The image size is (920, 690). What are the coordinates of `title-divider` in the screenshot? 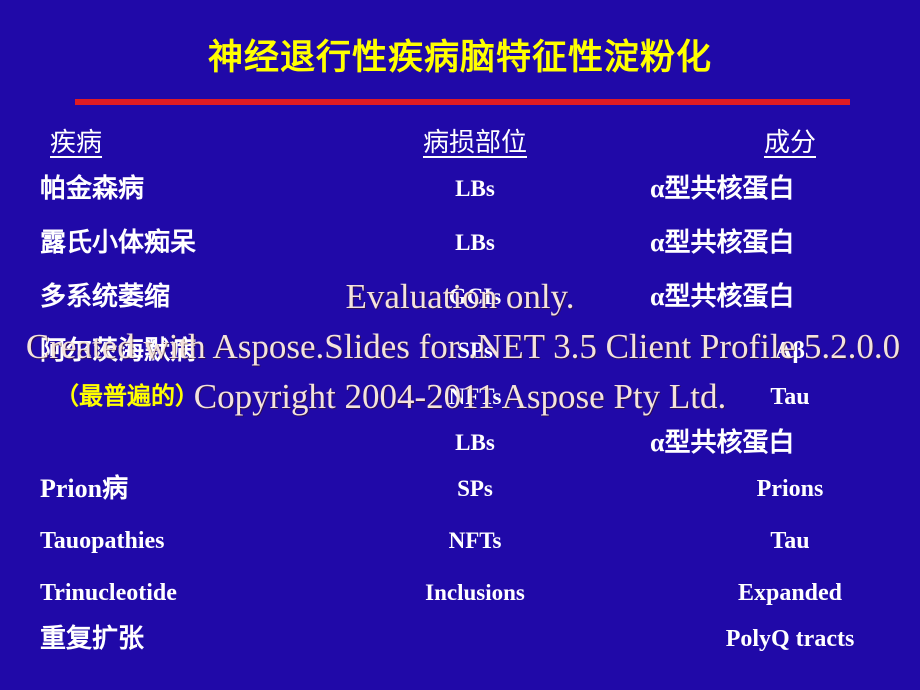 It's located at (462, 102).